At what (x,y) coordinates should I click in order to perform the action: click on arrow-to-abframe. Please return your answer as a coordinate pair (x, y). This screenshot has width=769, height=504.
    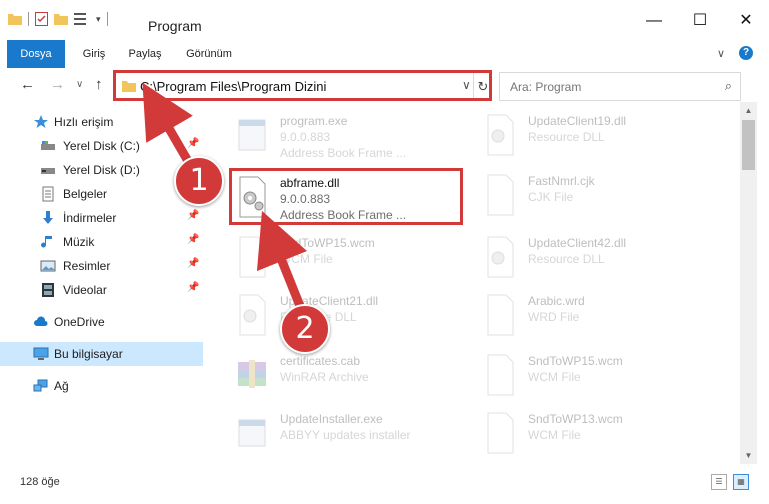
    Looking at the image, I should click on (282, 260).